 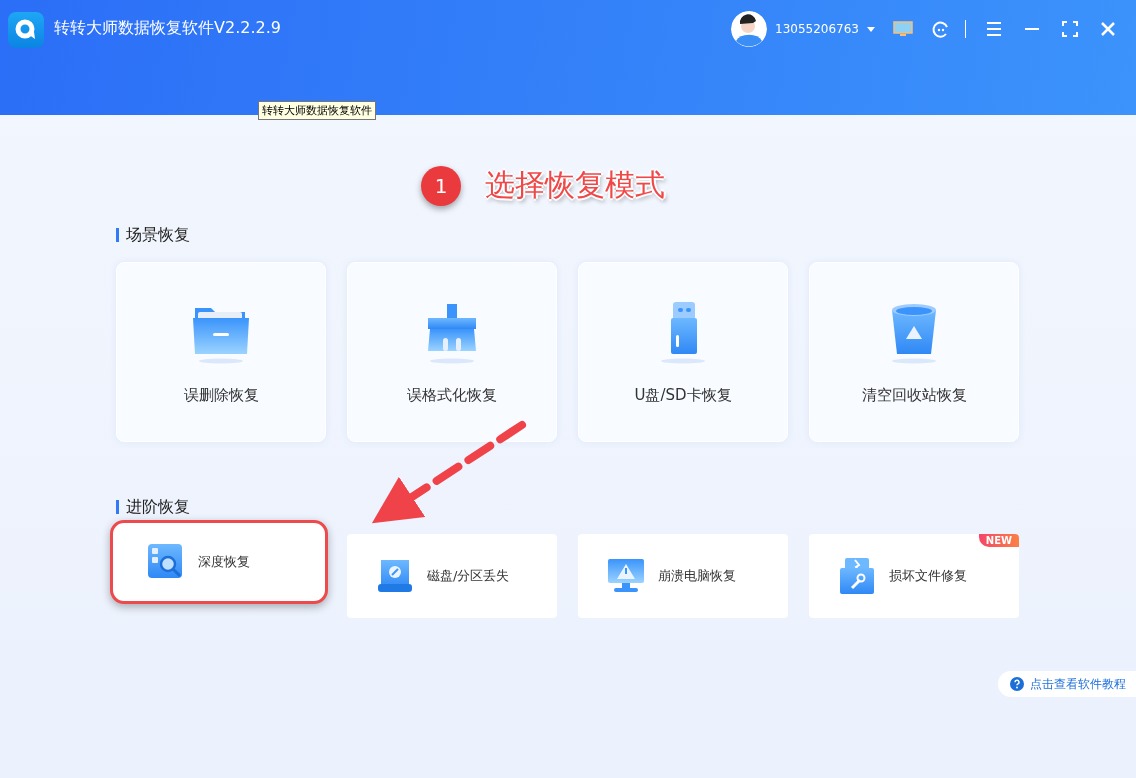 I want to click on tooltip: 转转大师数据恢复软件, so click(x=317, y=110).